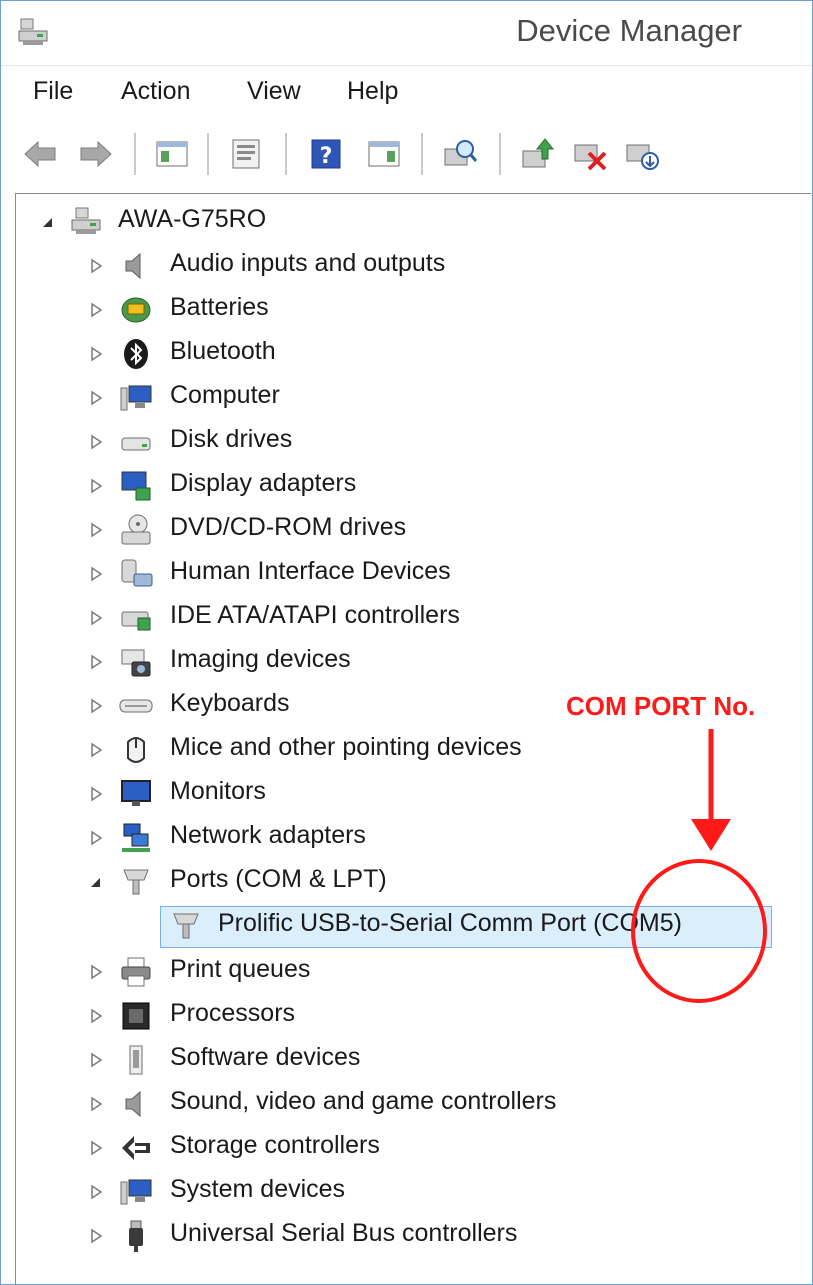 Image resolution: width=813 pixels, height=1285 pixels. What do you see at coordinates (406, 442) in the screenshot?
I see `tree-node-disk-drives: Disk drives` at bounding box center [406, 442].